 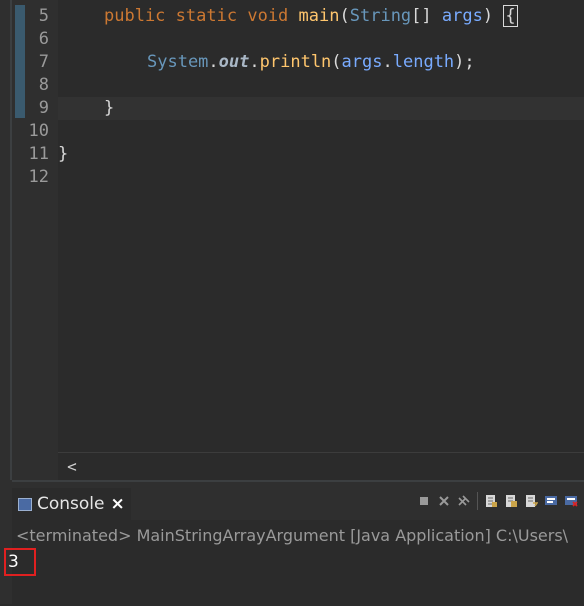 I want to click on code-line-9: }, so click(x=109, y=108).